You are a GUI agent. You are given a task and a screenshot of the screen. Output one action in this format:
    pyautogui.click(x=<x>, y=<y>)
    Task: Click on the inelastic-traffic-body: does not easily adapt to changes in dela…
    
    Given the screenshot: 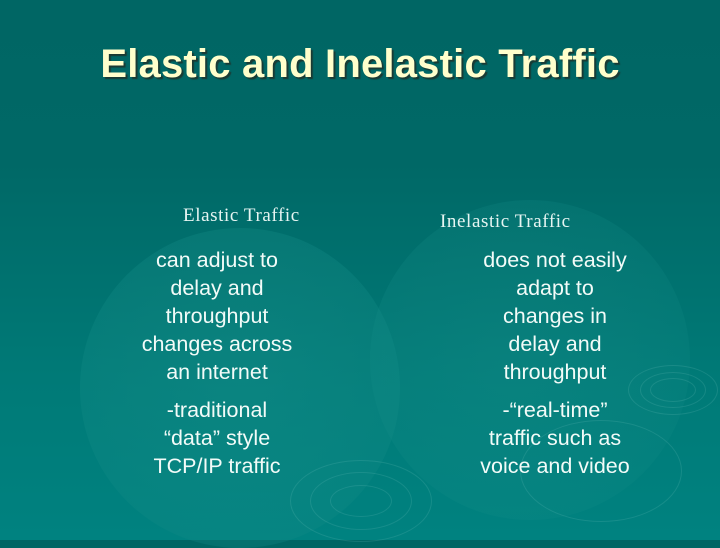 What is the action you would take?
    pyautogui.click(x=555, y=363)
    